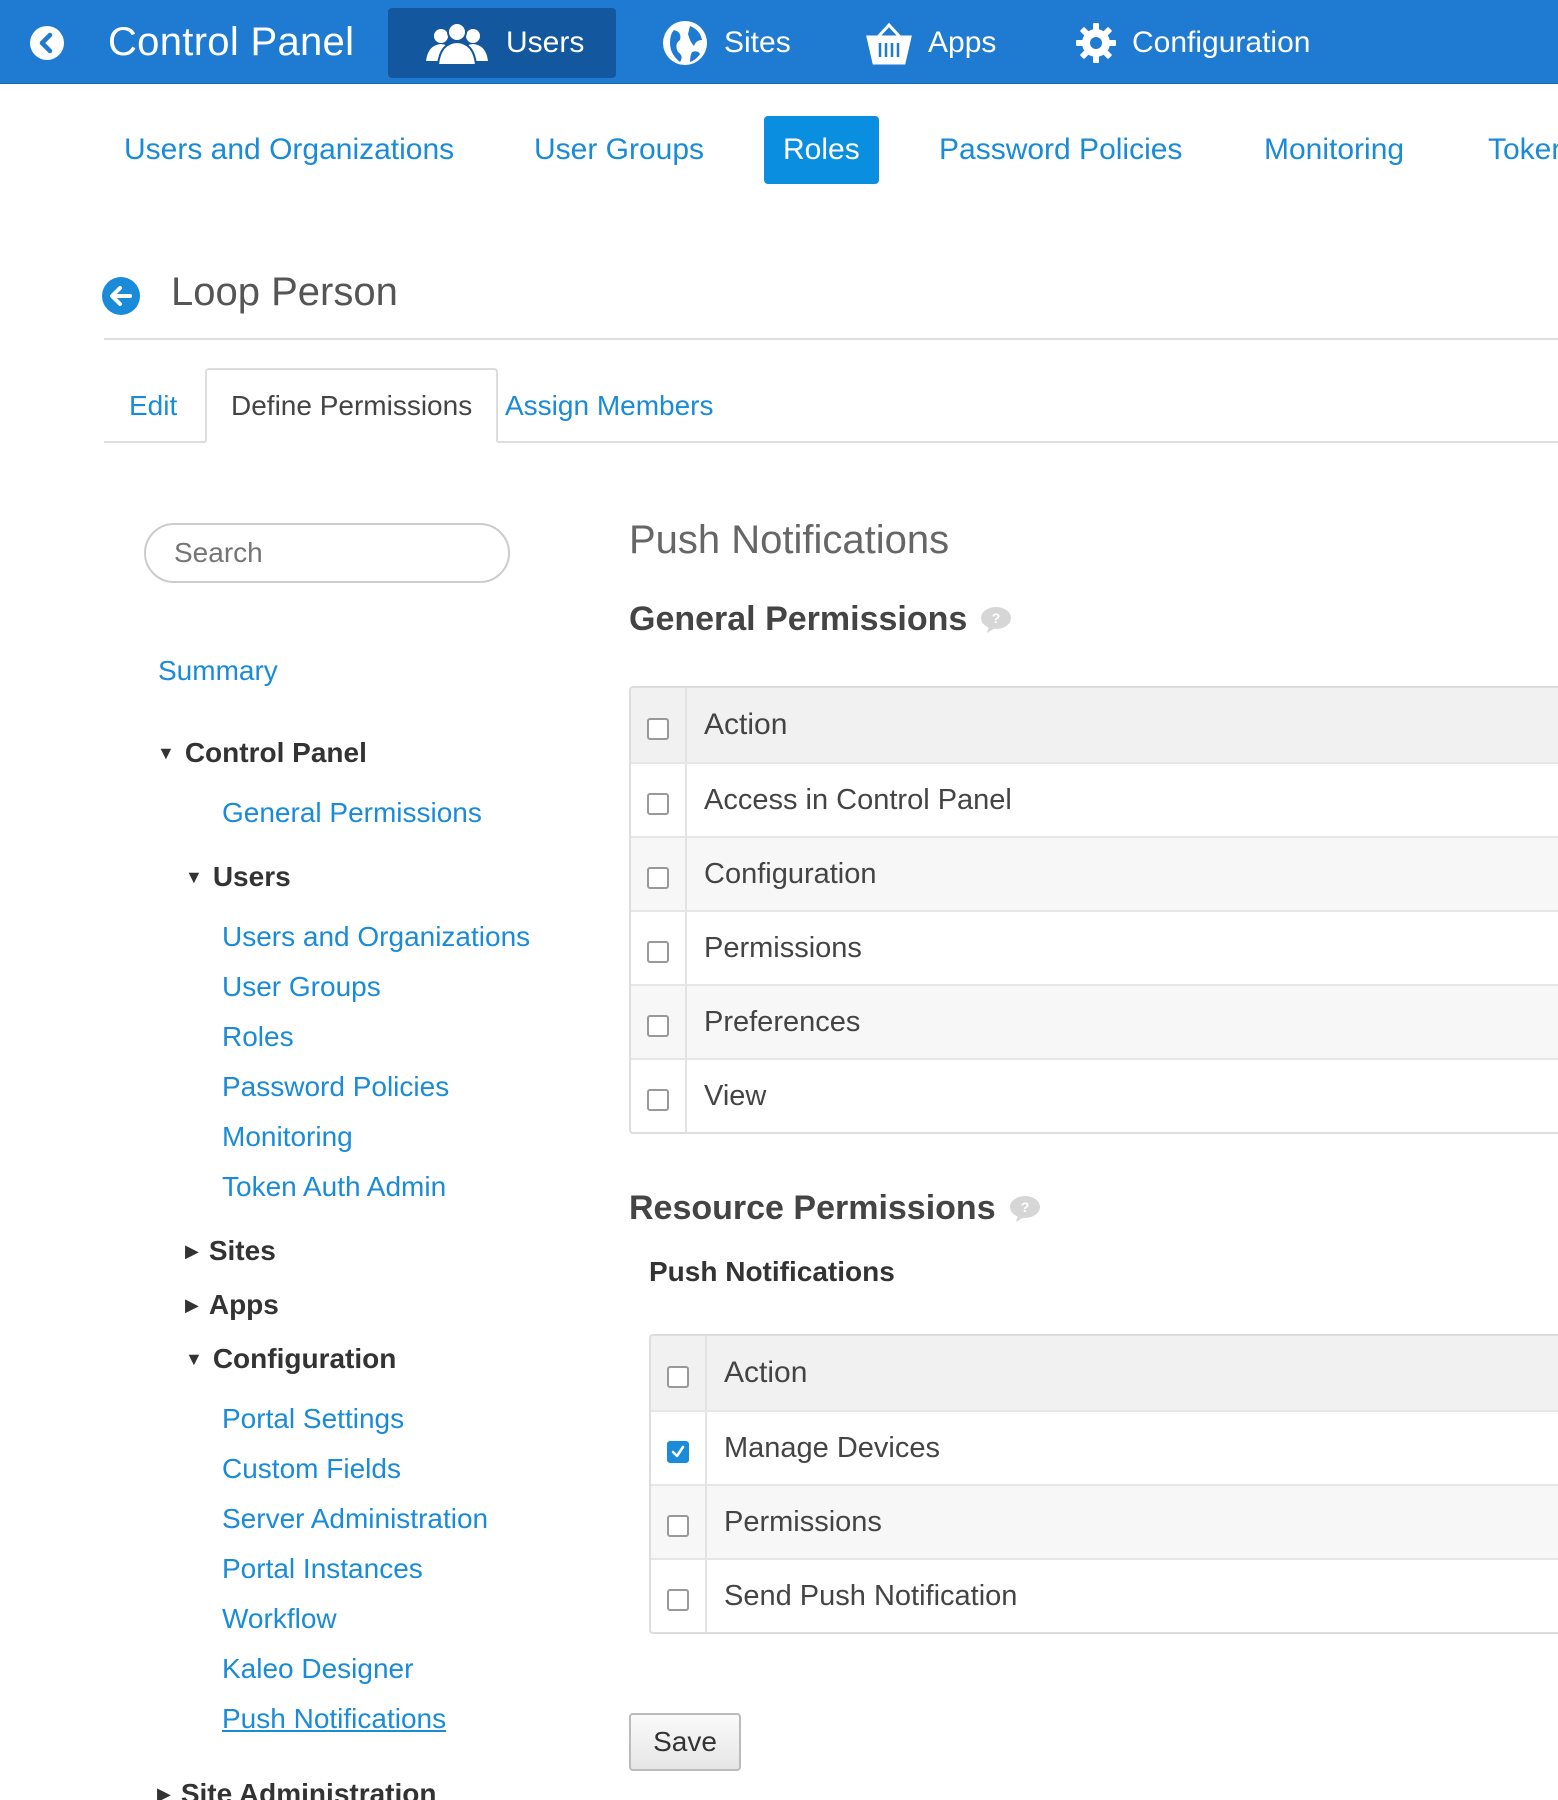 The width and height of the screenshot is (1558, 1800). Describe the element at coordinates (798, 619) in the screenshot. I see `general-permissions-heading-label: General Permissions` at that location.